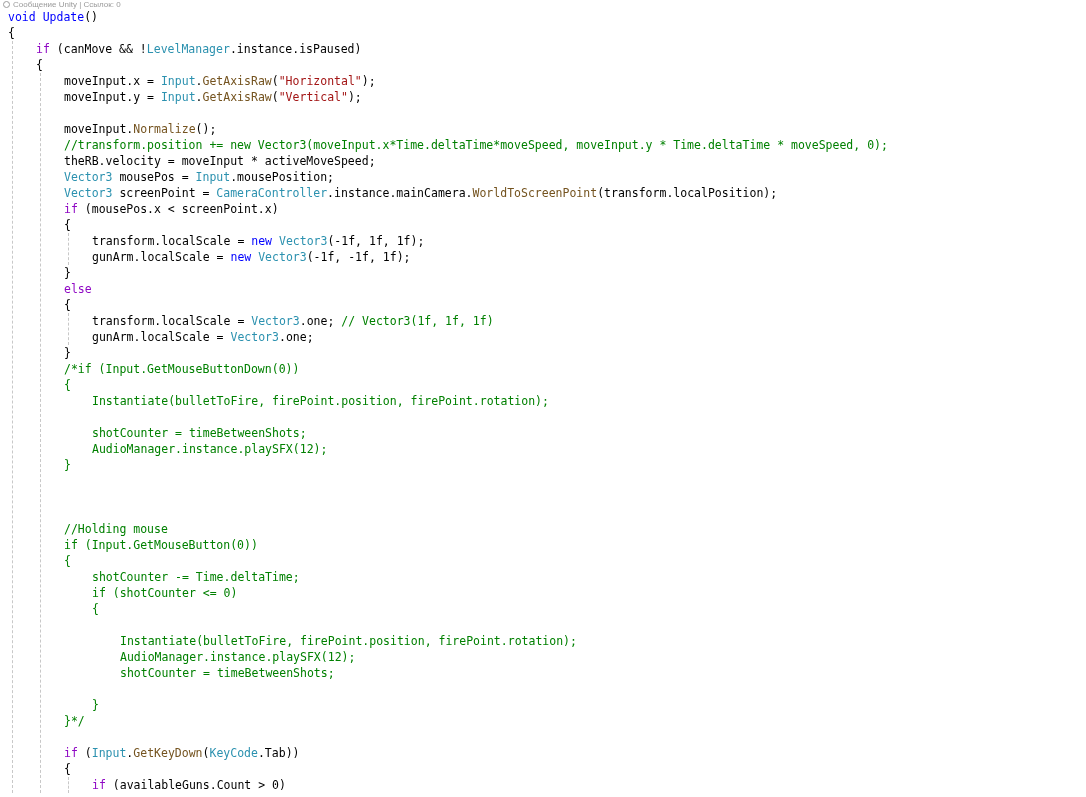 This screenshot has width=1086, height=797. I want to click on code-line: Vector3 screenPoint = CameraController.instance.mainCamera.WorldToScreenPoint(transform.localPosition);, so click(421, 193).